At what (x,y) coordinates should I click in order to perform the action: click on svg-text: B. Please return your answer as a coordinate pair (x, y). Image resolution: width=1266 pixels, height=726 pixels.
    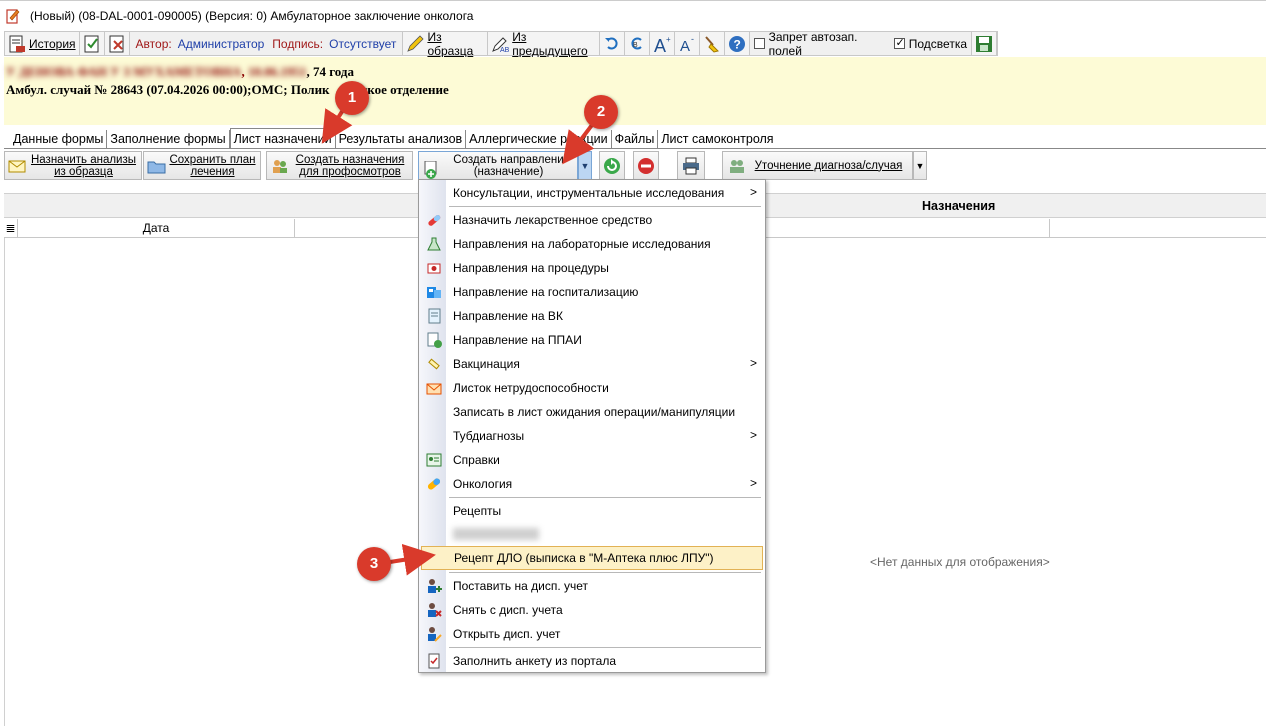
    Looking at the image, I should click on (635, 45).